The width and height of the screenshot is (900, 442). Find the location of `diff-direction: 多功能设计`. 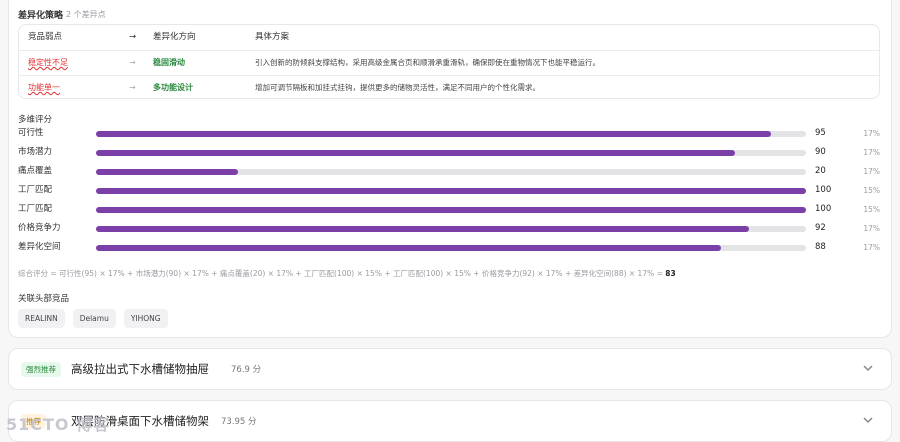

diff-direction: 多功能设计 is located at coordinates (173, 87).